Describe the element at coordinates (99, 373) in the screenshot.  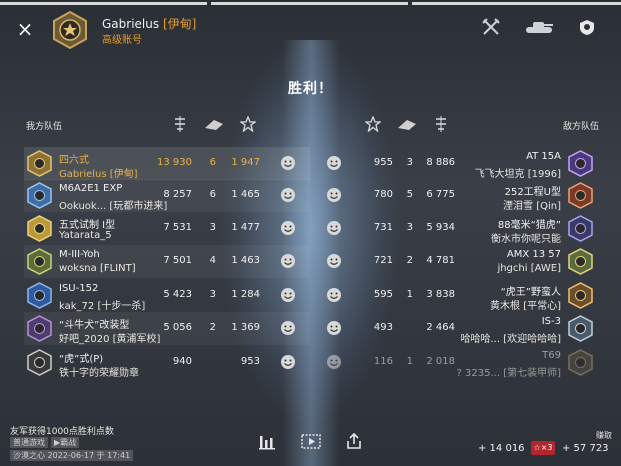
I see `player-name: 铁十字的荣耀勋章` at that location.